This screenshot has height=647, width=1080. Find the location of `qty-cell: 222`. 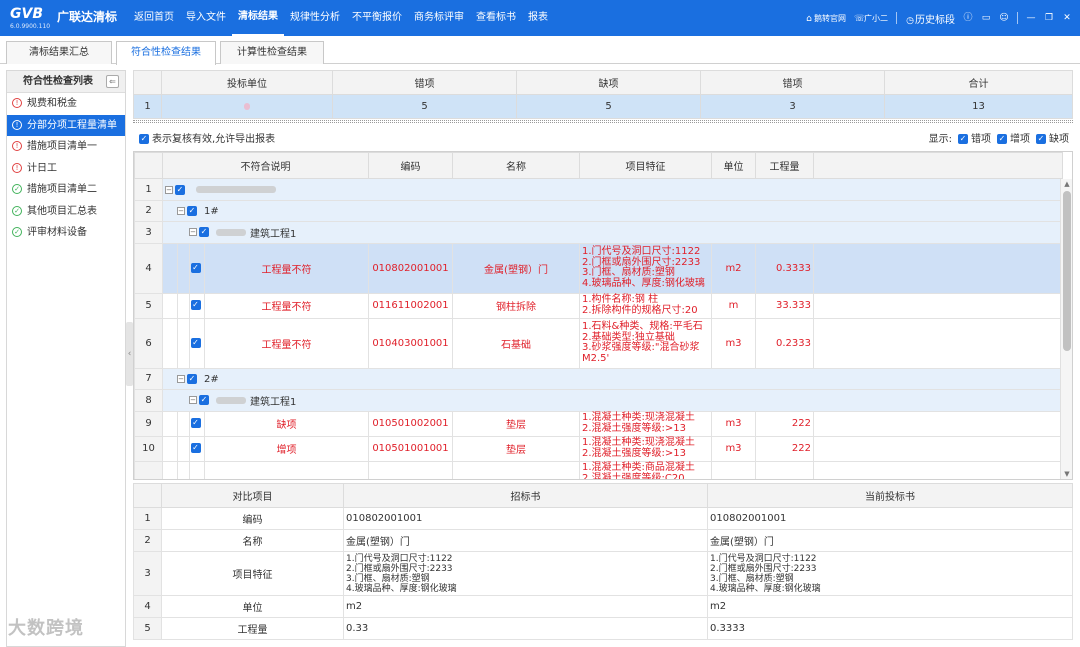

qty-cell: 222 is located at coordinates (784, 423).